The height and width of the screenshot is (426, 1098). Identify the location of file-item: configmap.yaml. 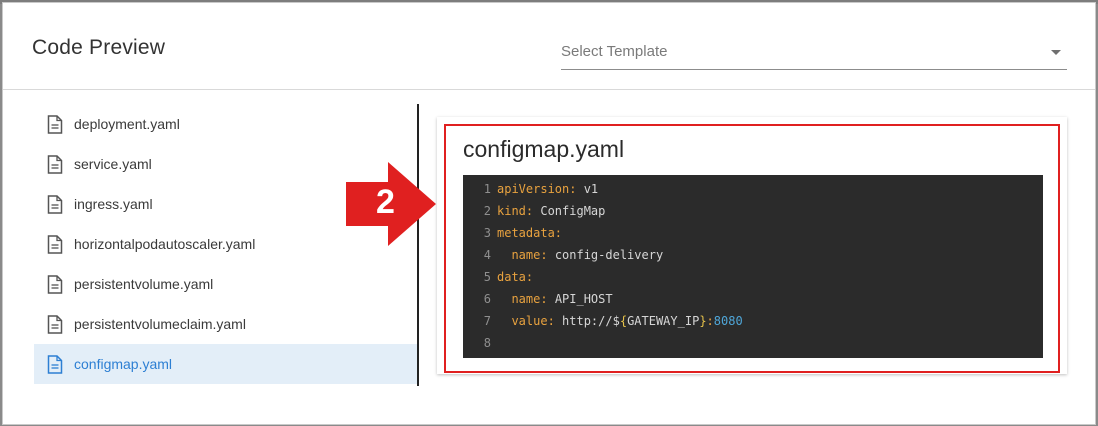
(226, 364).